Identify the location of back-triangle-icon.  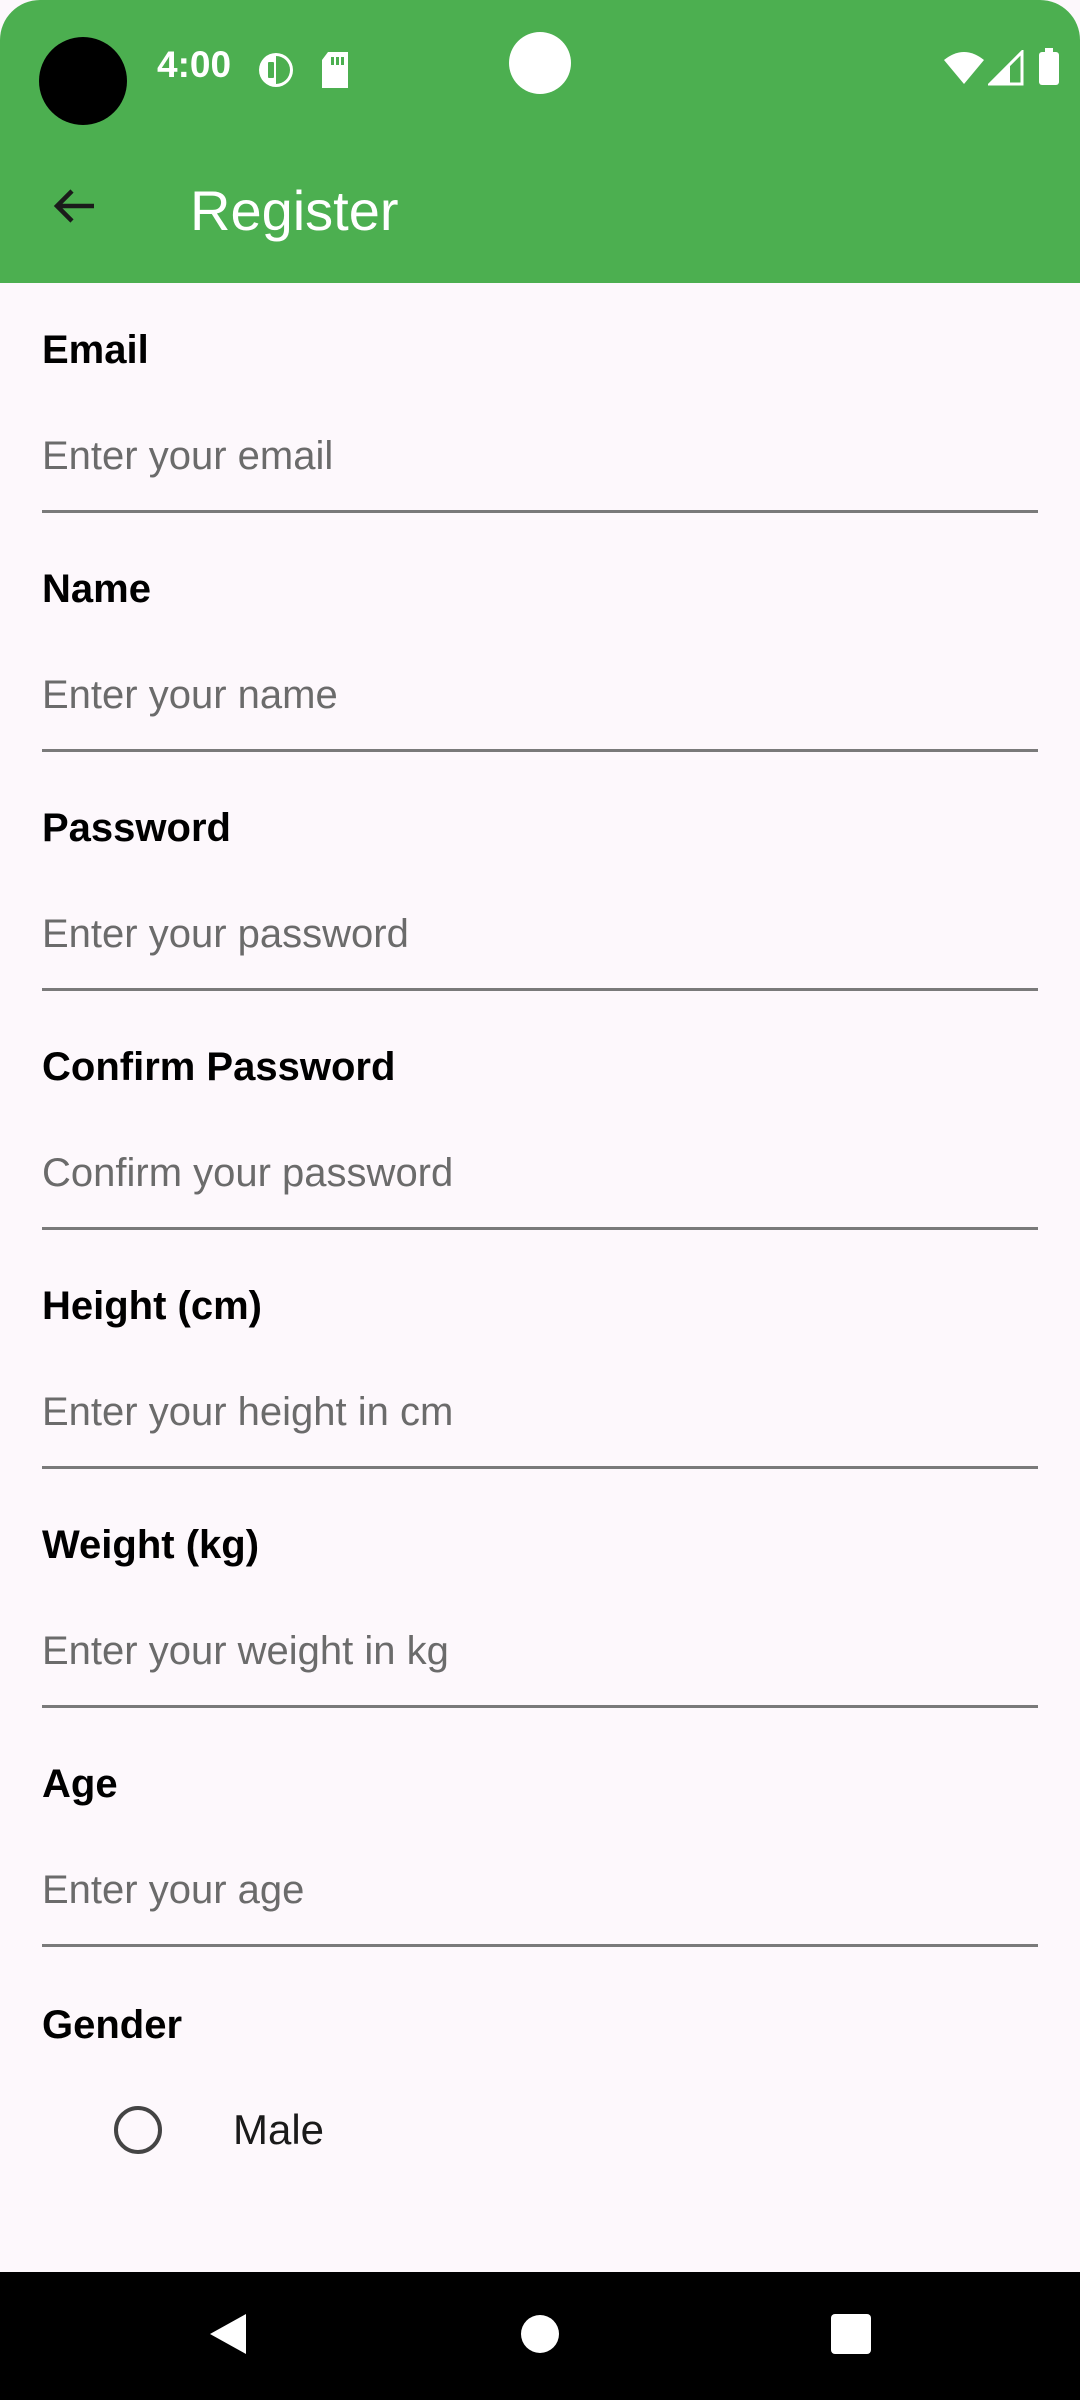
(228, 2336).